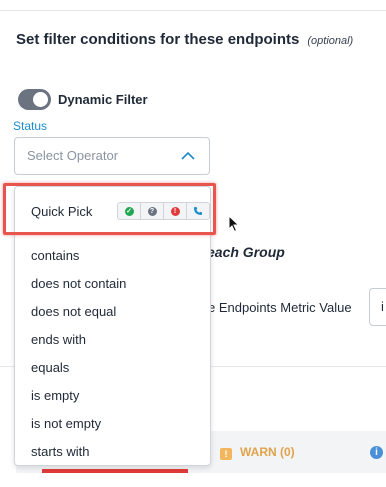 The image size is (386, 487). I want to click on menu-item-does-not-contain: does not contain, so click(78, 283).